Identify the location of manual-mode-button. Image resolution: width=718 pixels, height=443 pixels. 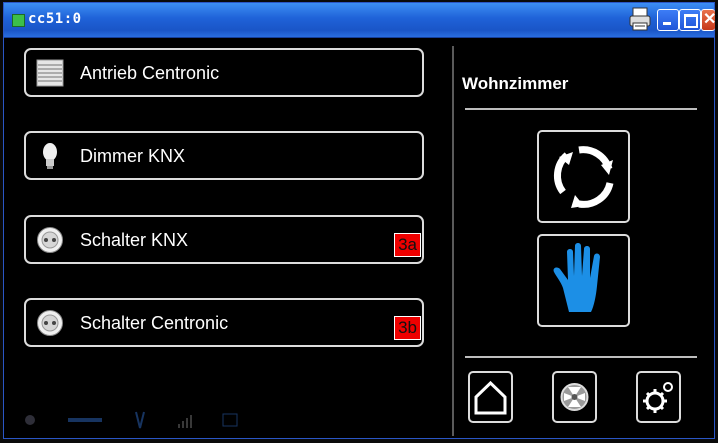
(583, 280).